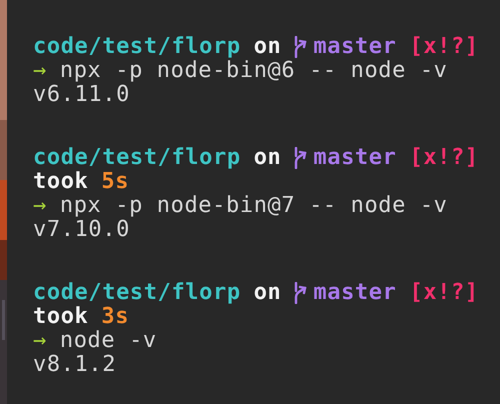 This screenshot has height=404, width=500. What do you see at coordinates (81, 230) in the screenshot?
I see `command-output: v7.10.0` at bounding box center [81, 230].